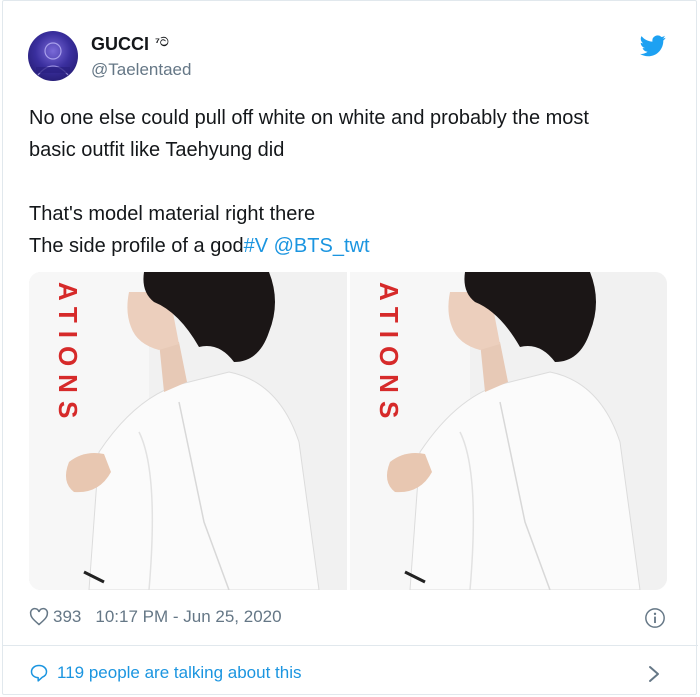 The width and height of the screenshot is (700, 697). I want to click on tweet-line: basic outfit like Taehyung did, so click(157, 150).